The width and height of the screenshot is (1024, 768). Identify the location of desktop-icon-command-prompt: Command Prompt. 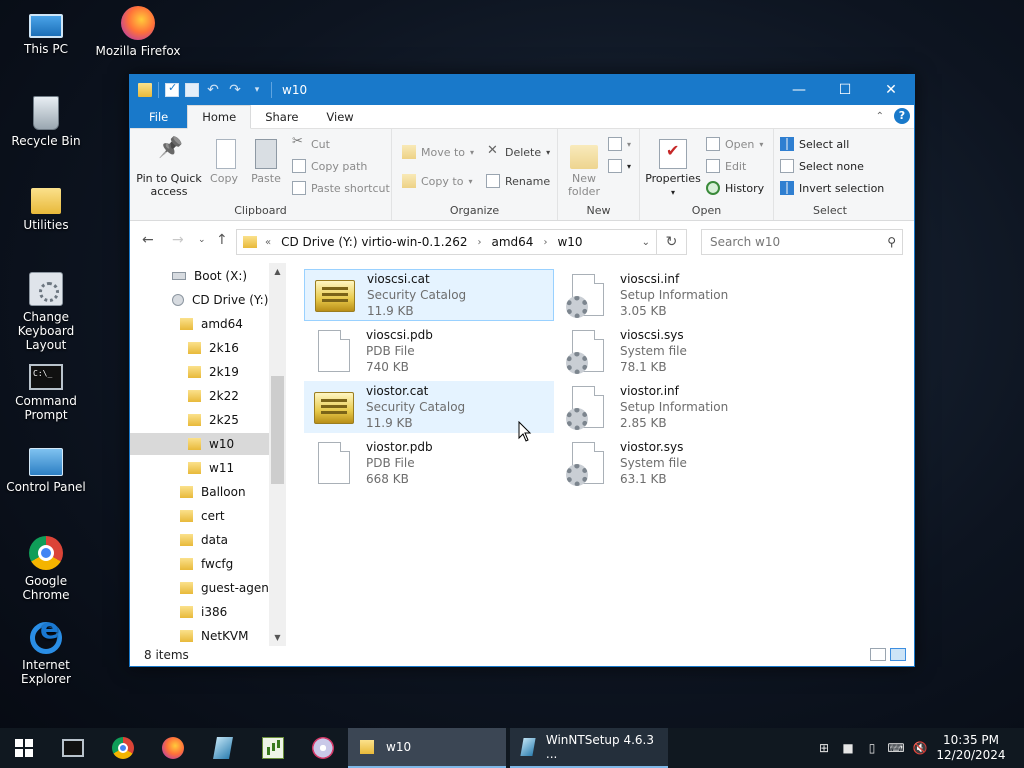
(46, 391).